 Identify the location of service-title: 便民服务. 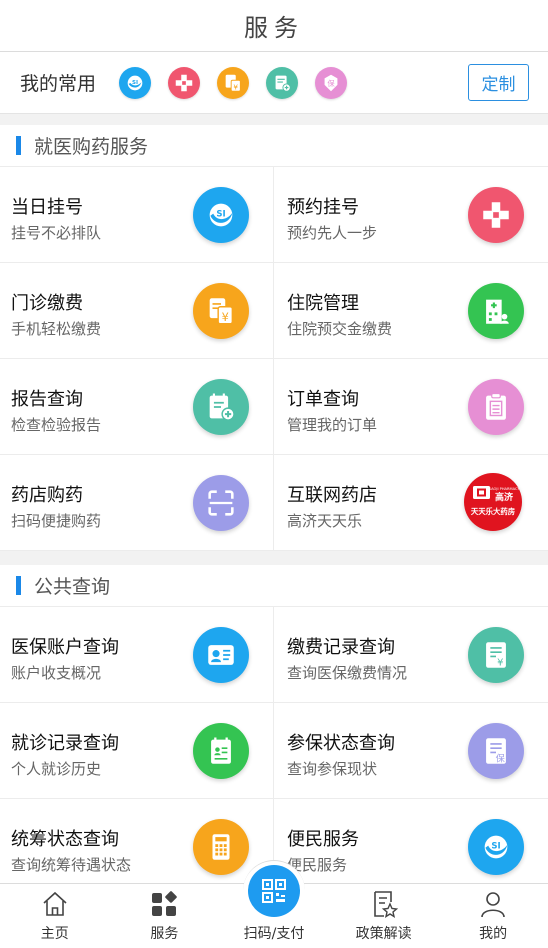
(323, 839).